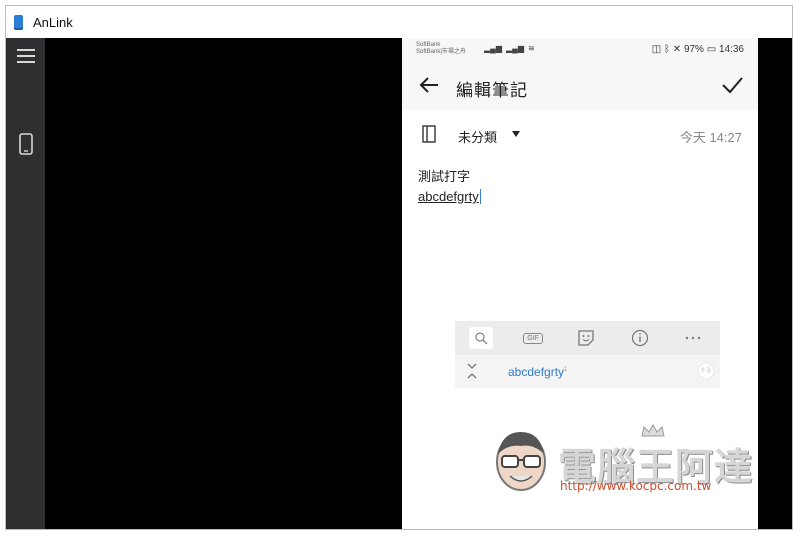  I want to click on suggestion-bar: abcdefgrty1, so click(587, 371).